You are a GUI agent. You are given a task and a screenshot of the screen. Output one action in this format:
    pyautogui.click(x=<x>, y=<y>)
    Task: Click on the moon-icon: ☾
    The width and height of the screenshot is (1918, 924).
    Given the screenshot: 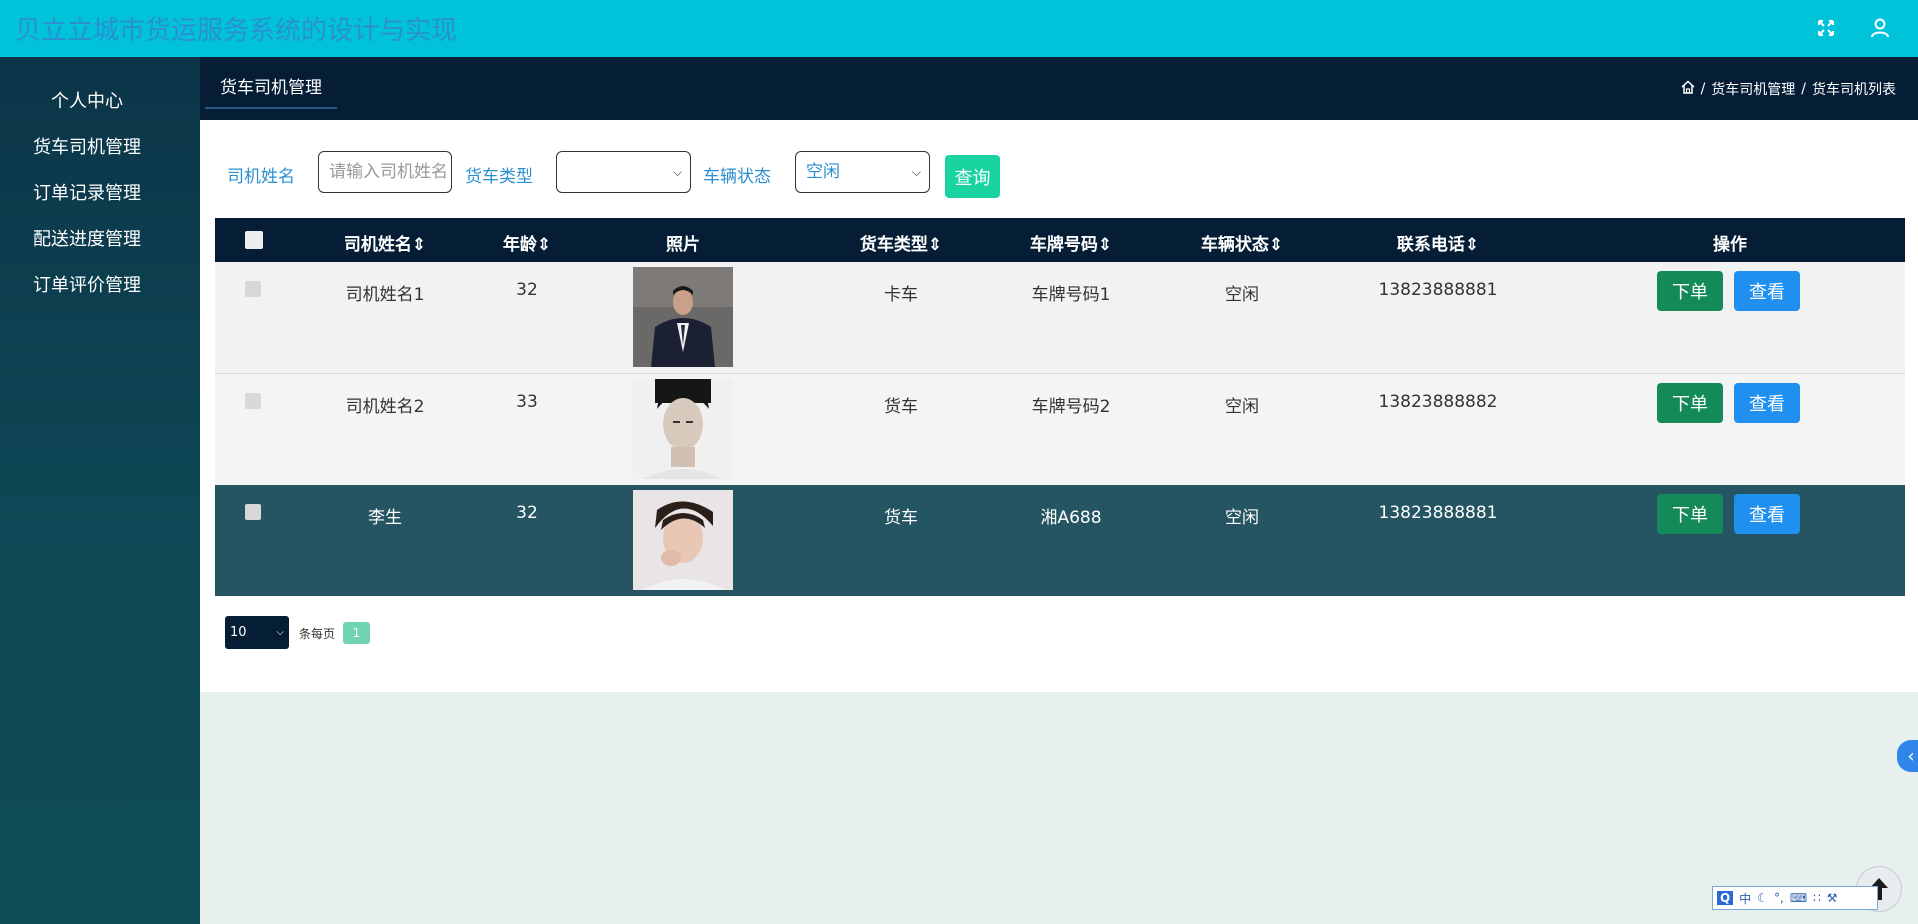 What is the action you would take?
    pyautogui.click(x=1762, y=898)
    